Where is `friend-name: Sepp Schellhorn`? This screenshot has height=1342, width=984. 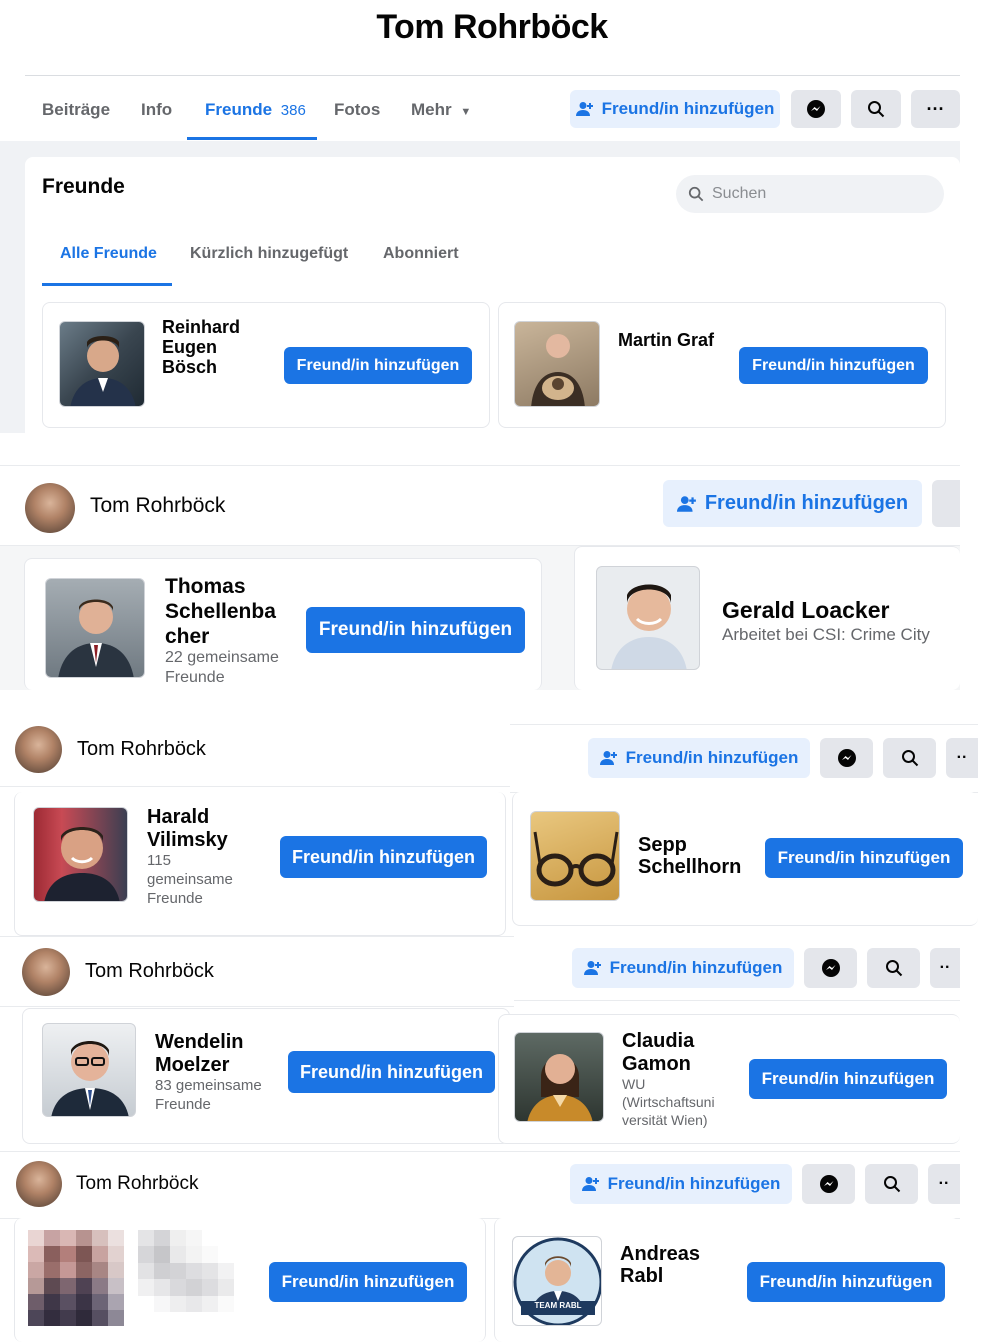 friend-name: Sepp Schellhorn is located at coordinates (689, 856).